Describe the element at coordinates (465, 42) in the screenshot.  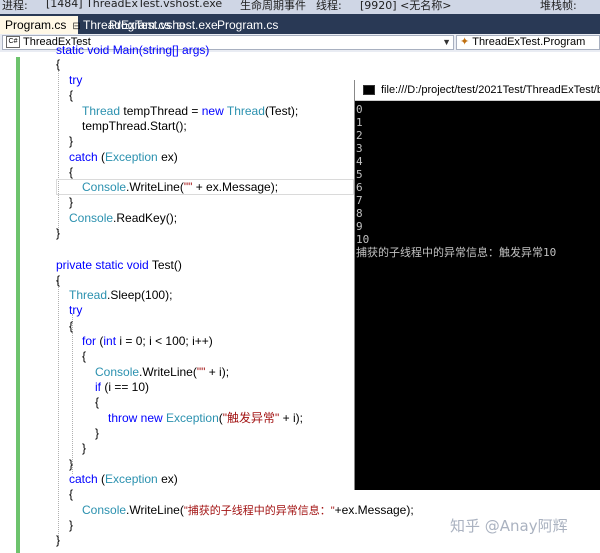
I see `class-icon: ✦` at that location.